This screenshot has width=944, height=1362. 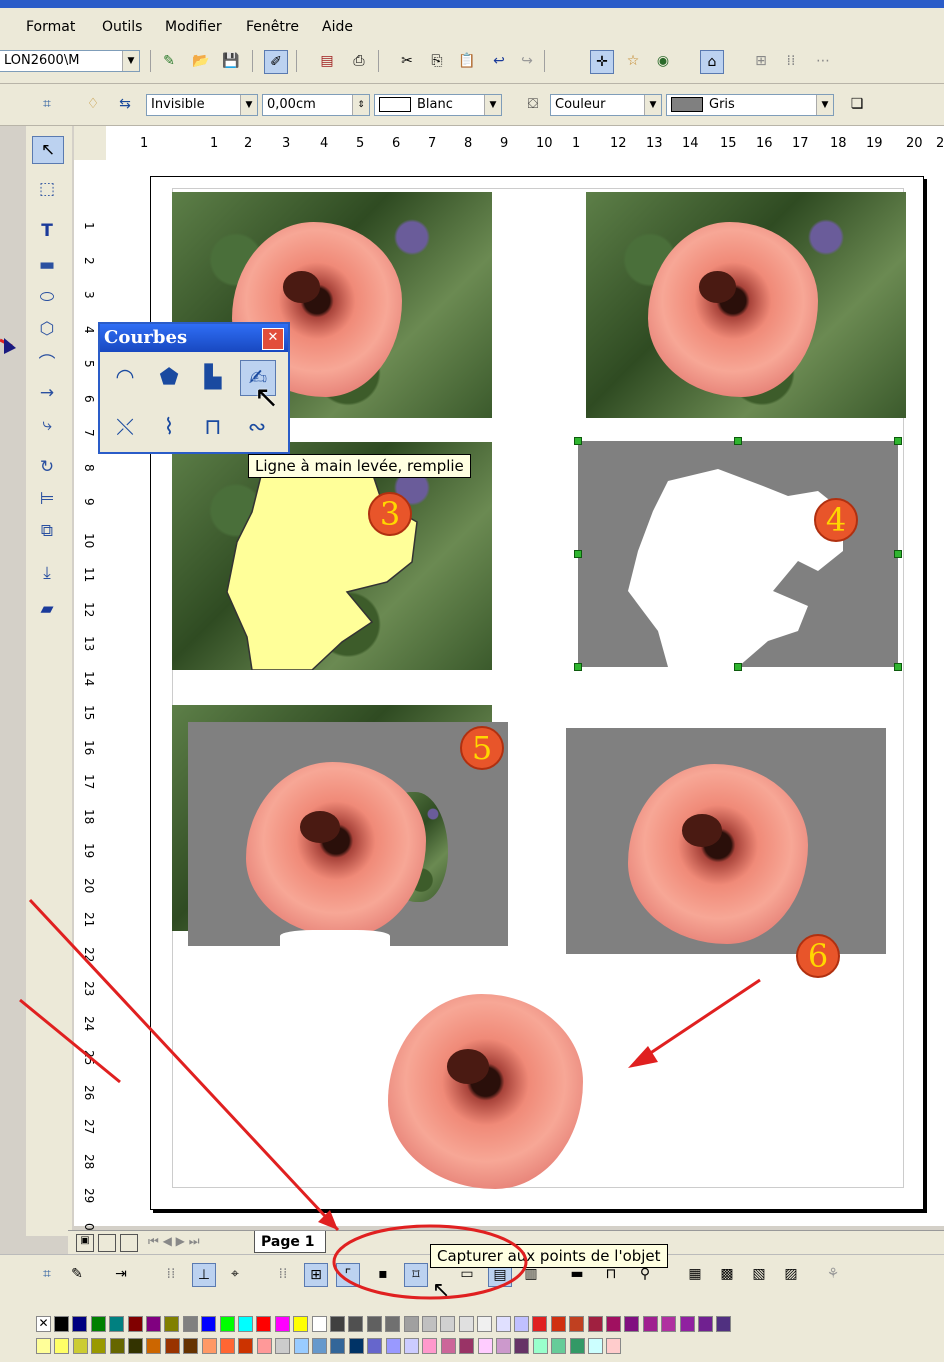 I want to click on ellipse-tool-icon: ⬭, so click(x=47, y=297).